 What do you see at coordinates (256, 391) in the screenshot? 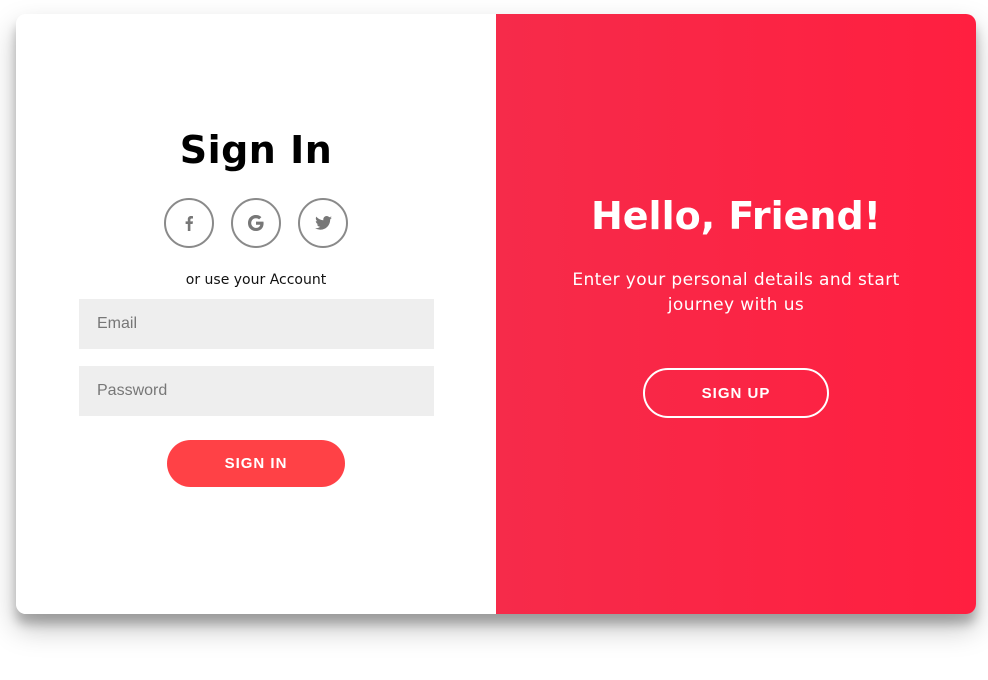
I see `password-field` at bounding box center [256, 391].